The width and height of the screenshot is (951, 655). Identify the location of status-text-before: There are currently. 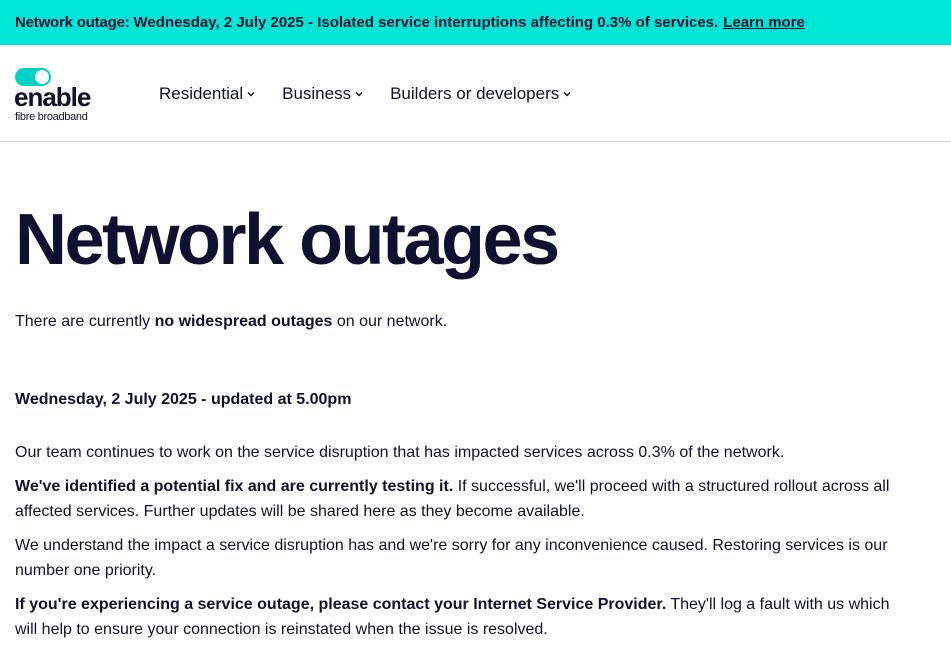
(85, 321).